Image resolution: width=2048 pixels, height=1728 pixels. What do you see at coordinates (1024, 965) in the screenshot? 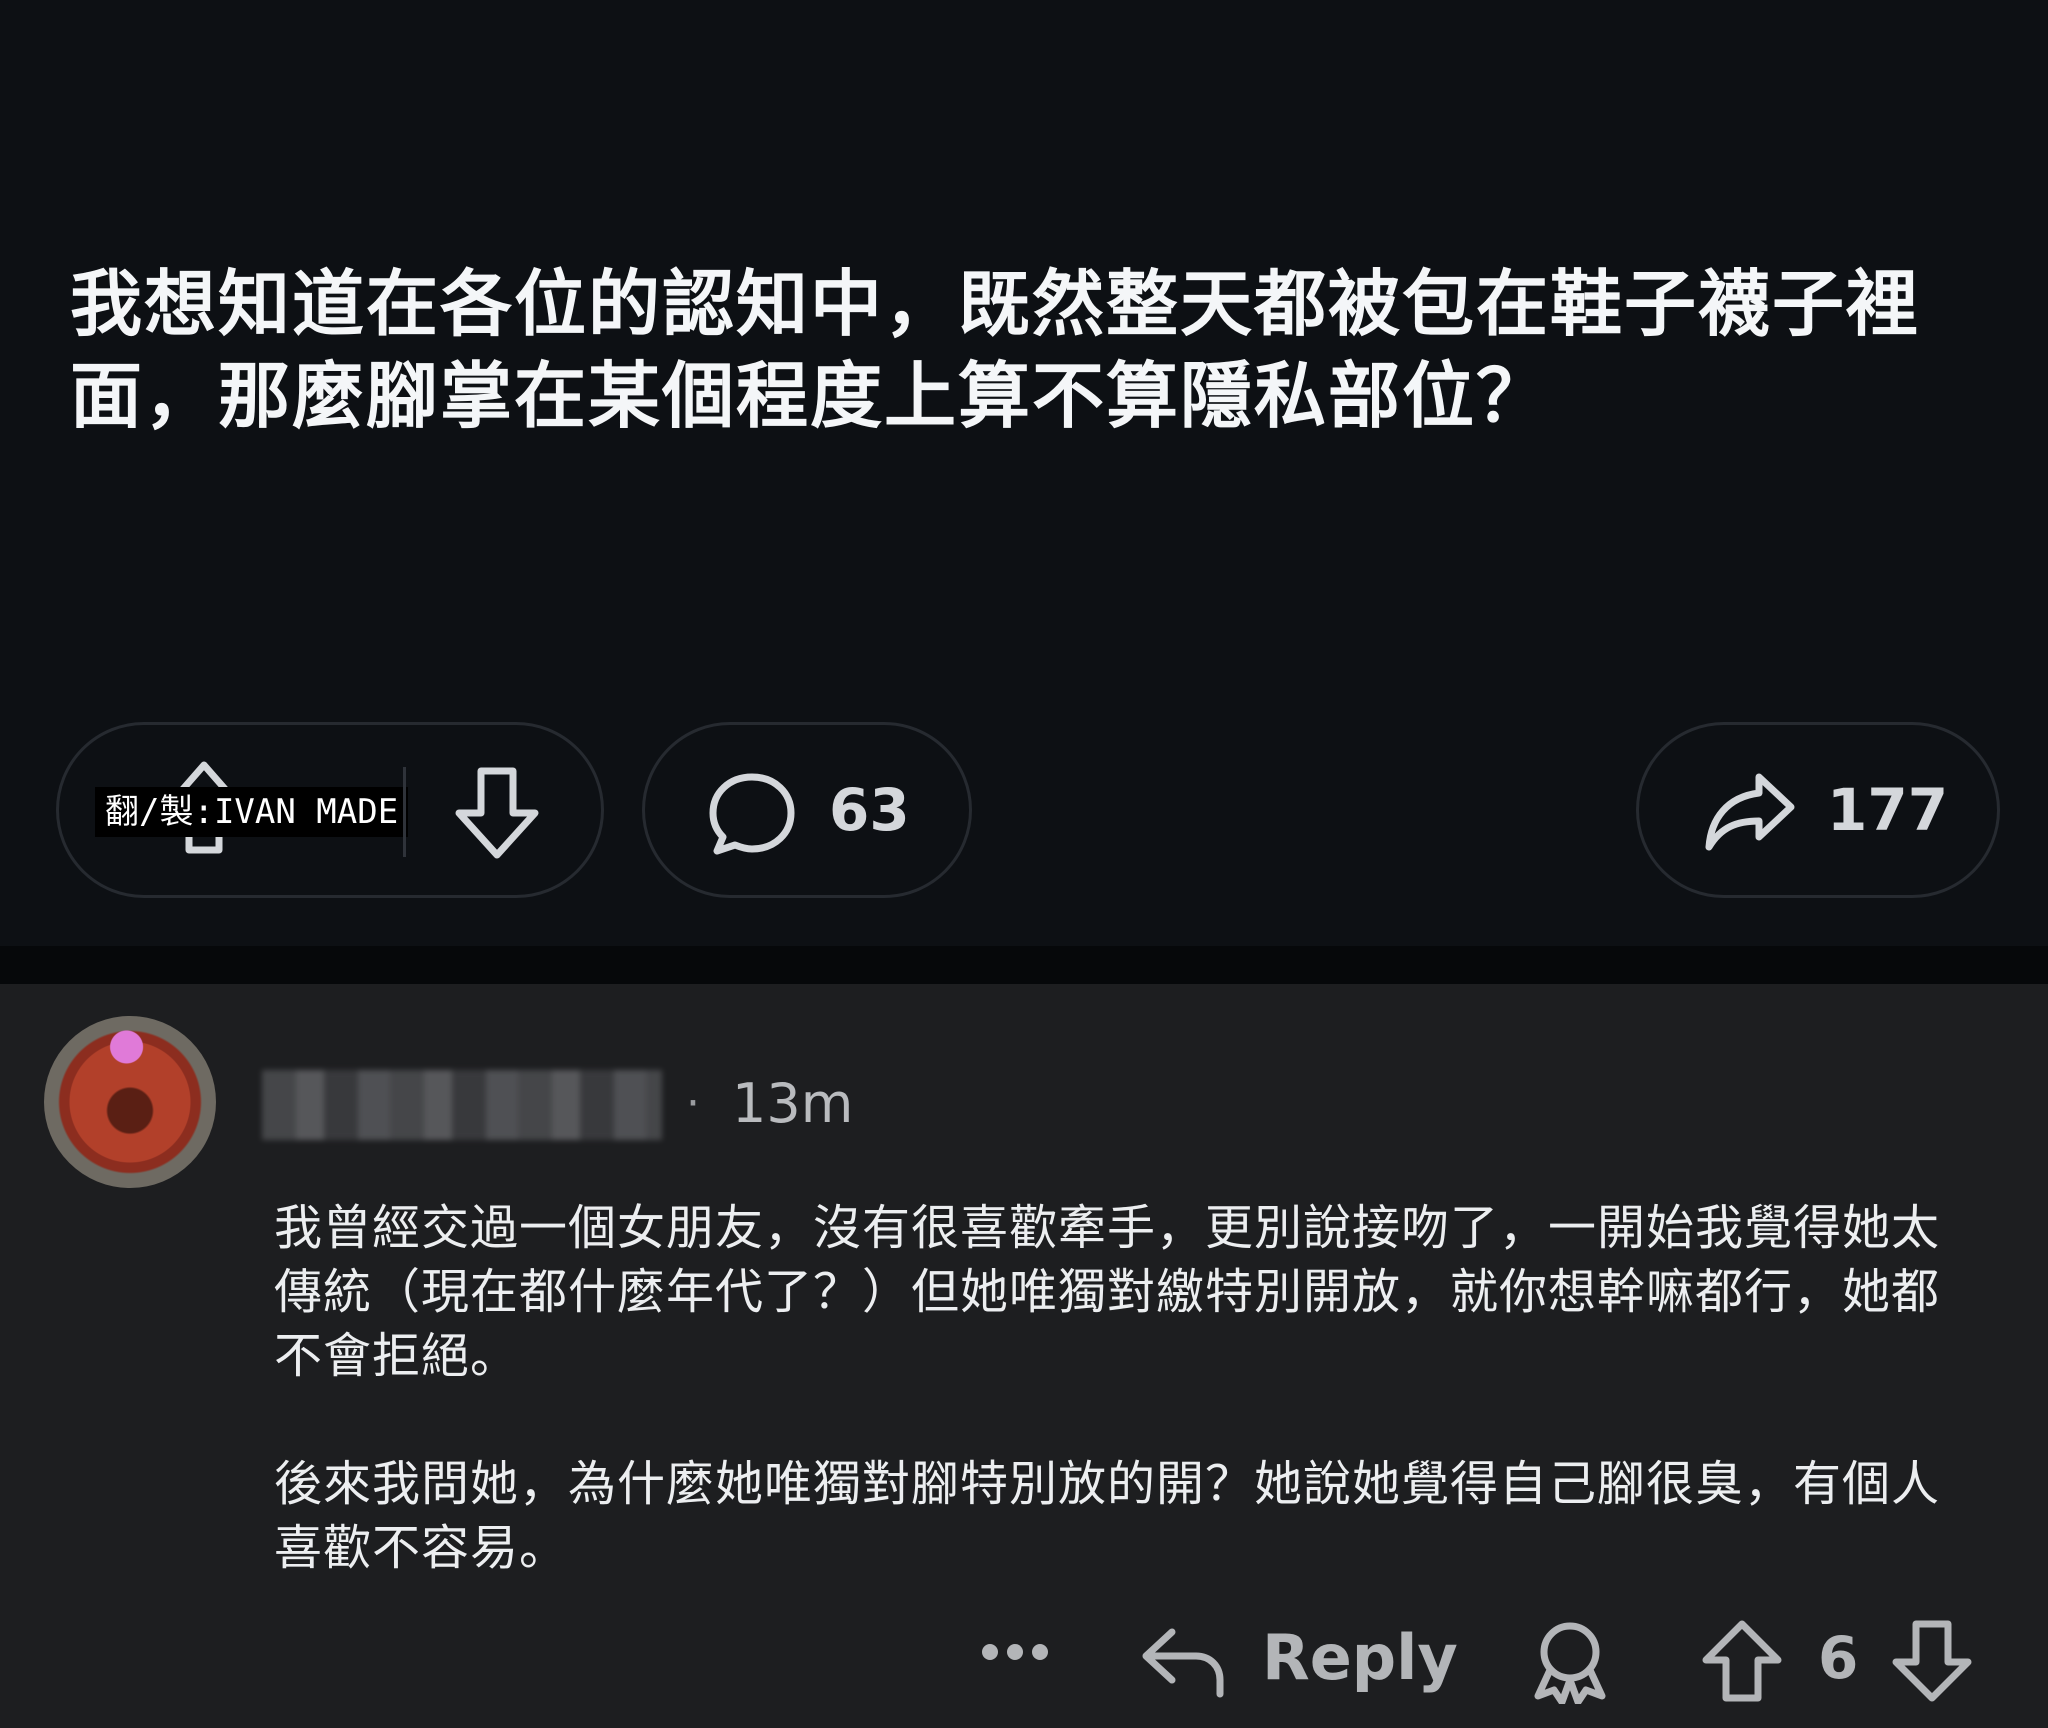
I see `section-divider` at bounding box center [1024, 965].